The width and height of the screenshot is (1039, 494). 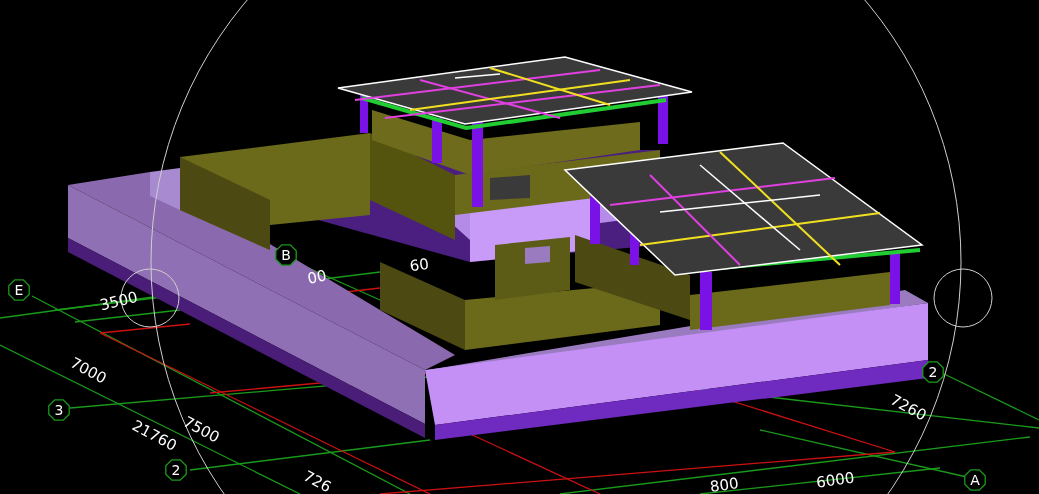 What do you see at coordinates (317, 480) in the screenshot?
I see `dimension-label: 726` at bounding box center [317, 480].